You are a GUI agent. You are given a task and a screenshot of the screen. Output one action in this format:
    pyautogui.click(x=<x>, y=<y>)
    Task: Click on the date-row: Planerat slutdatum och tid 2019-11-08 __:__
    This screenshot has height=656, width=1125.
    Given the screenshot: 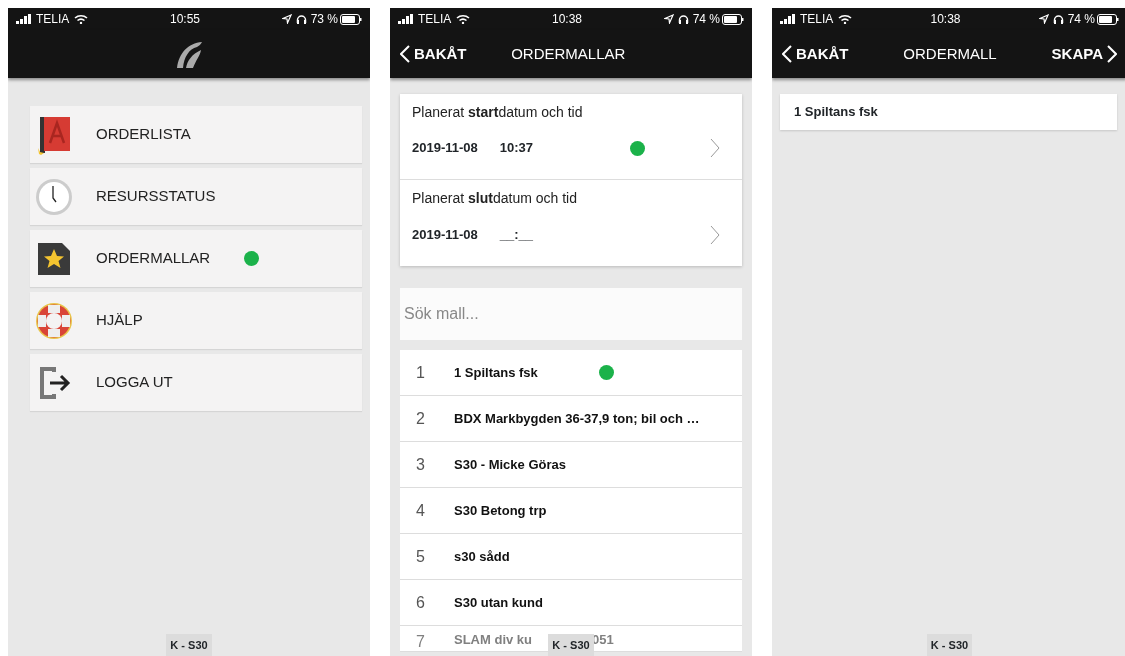 What is the action you would take?
    pyautogui.click(x=571, y=223)
    